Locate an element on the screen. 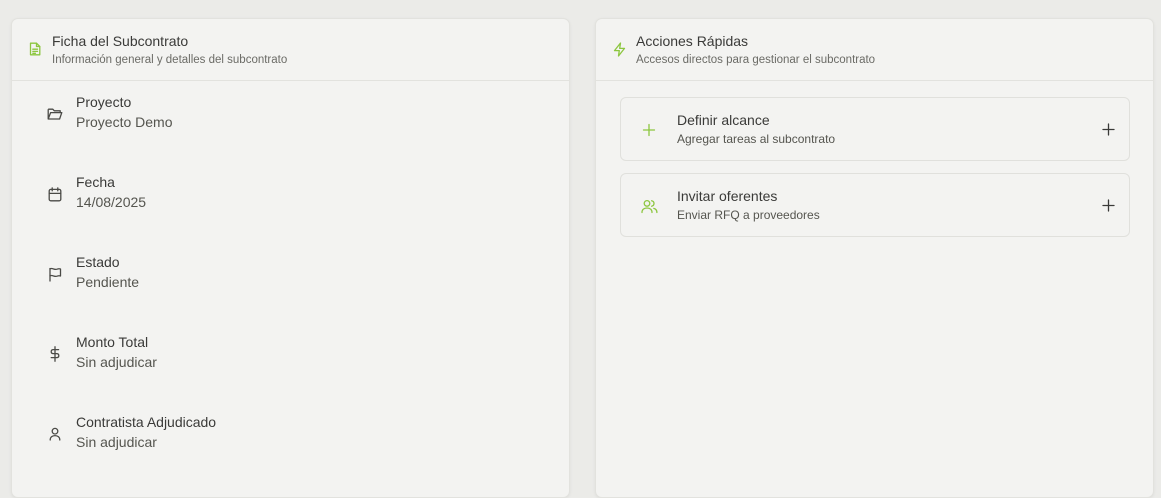  info-label: Proyecto is located at coordinates (104, 102).